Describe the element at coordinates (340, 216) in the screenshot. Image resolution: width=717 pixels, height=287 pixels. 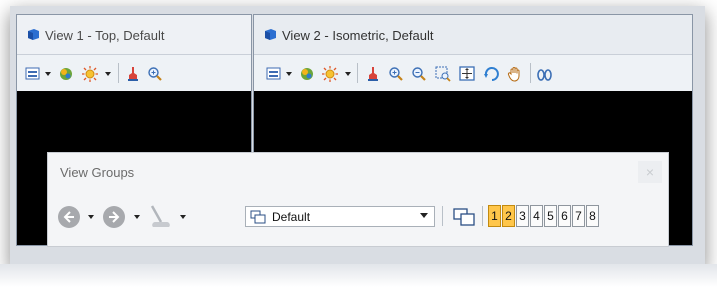
I see `view-group-dropdown: Default` at that location.